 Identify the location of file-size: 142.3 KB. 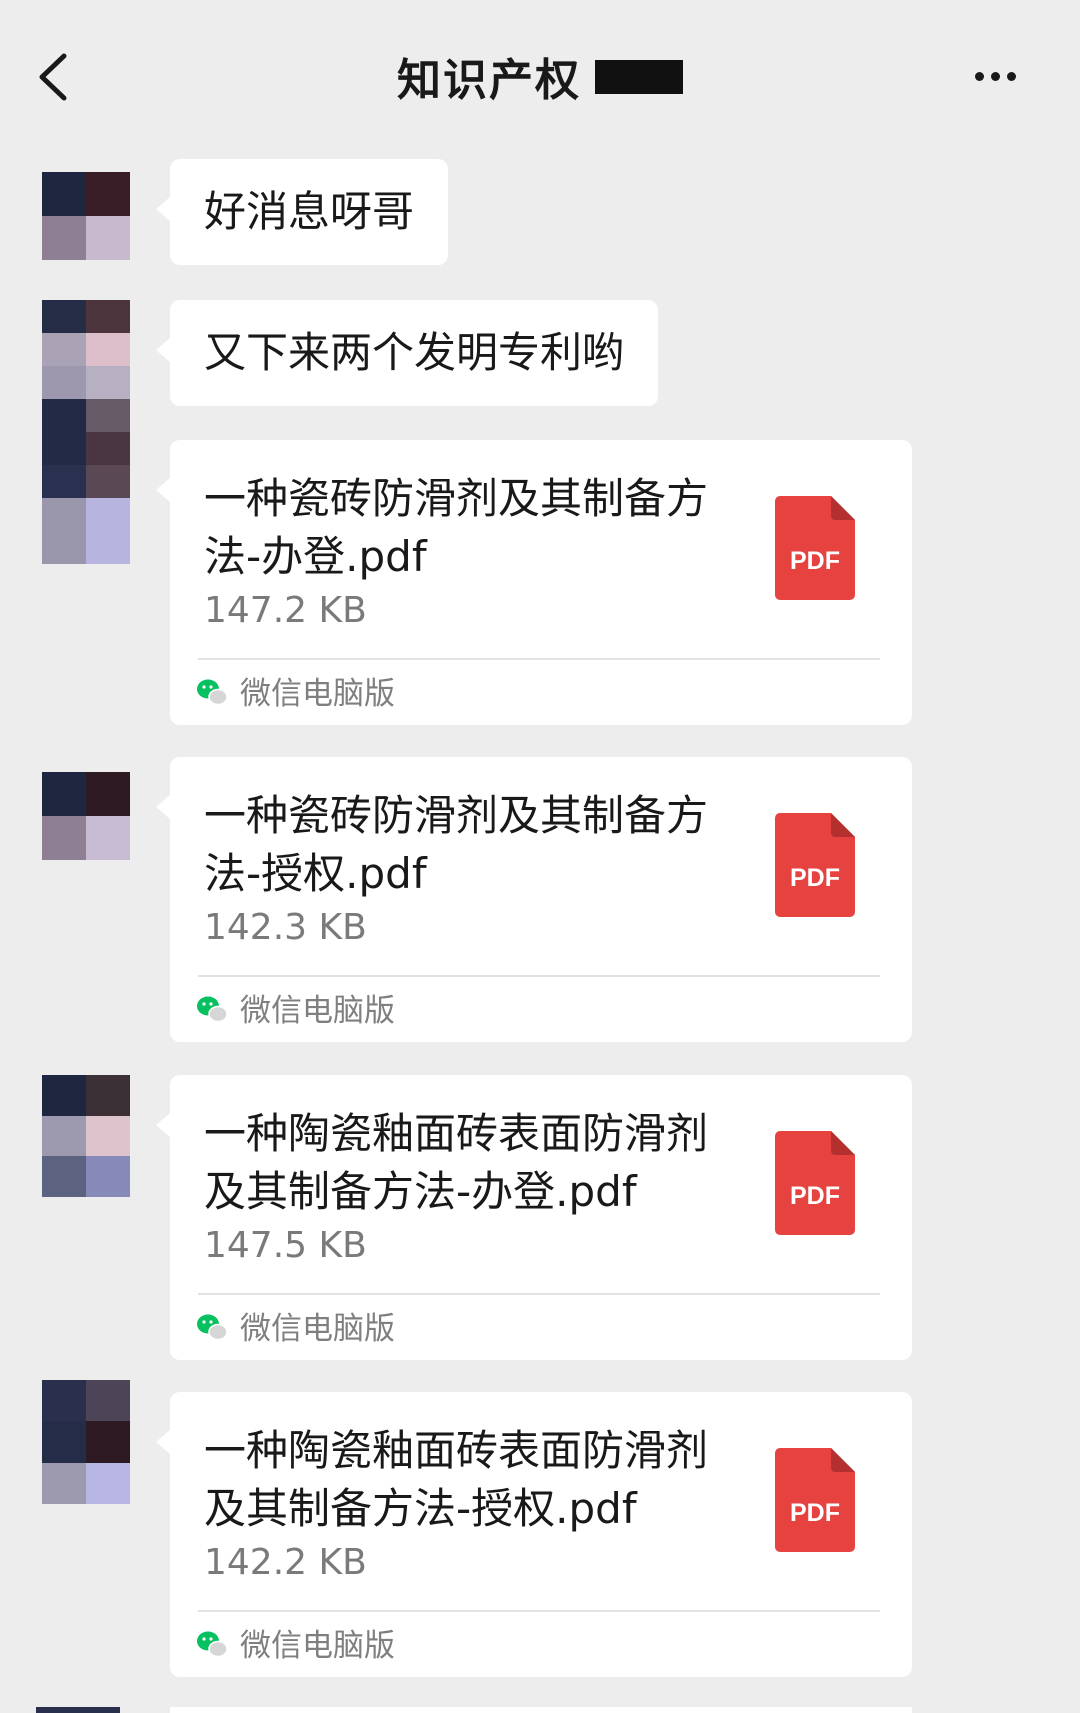
(285, 927).